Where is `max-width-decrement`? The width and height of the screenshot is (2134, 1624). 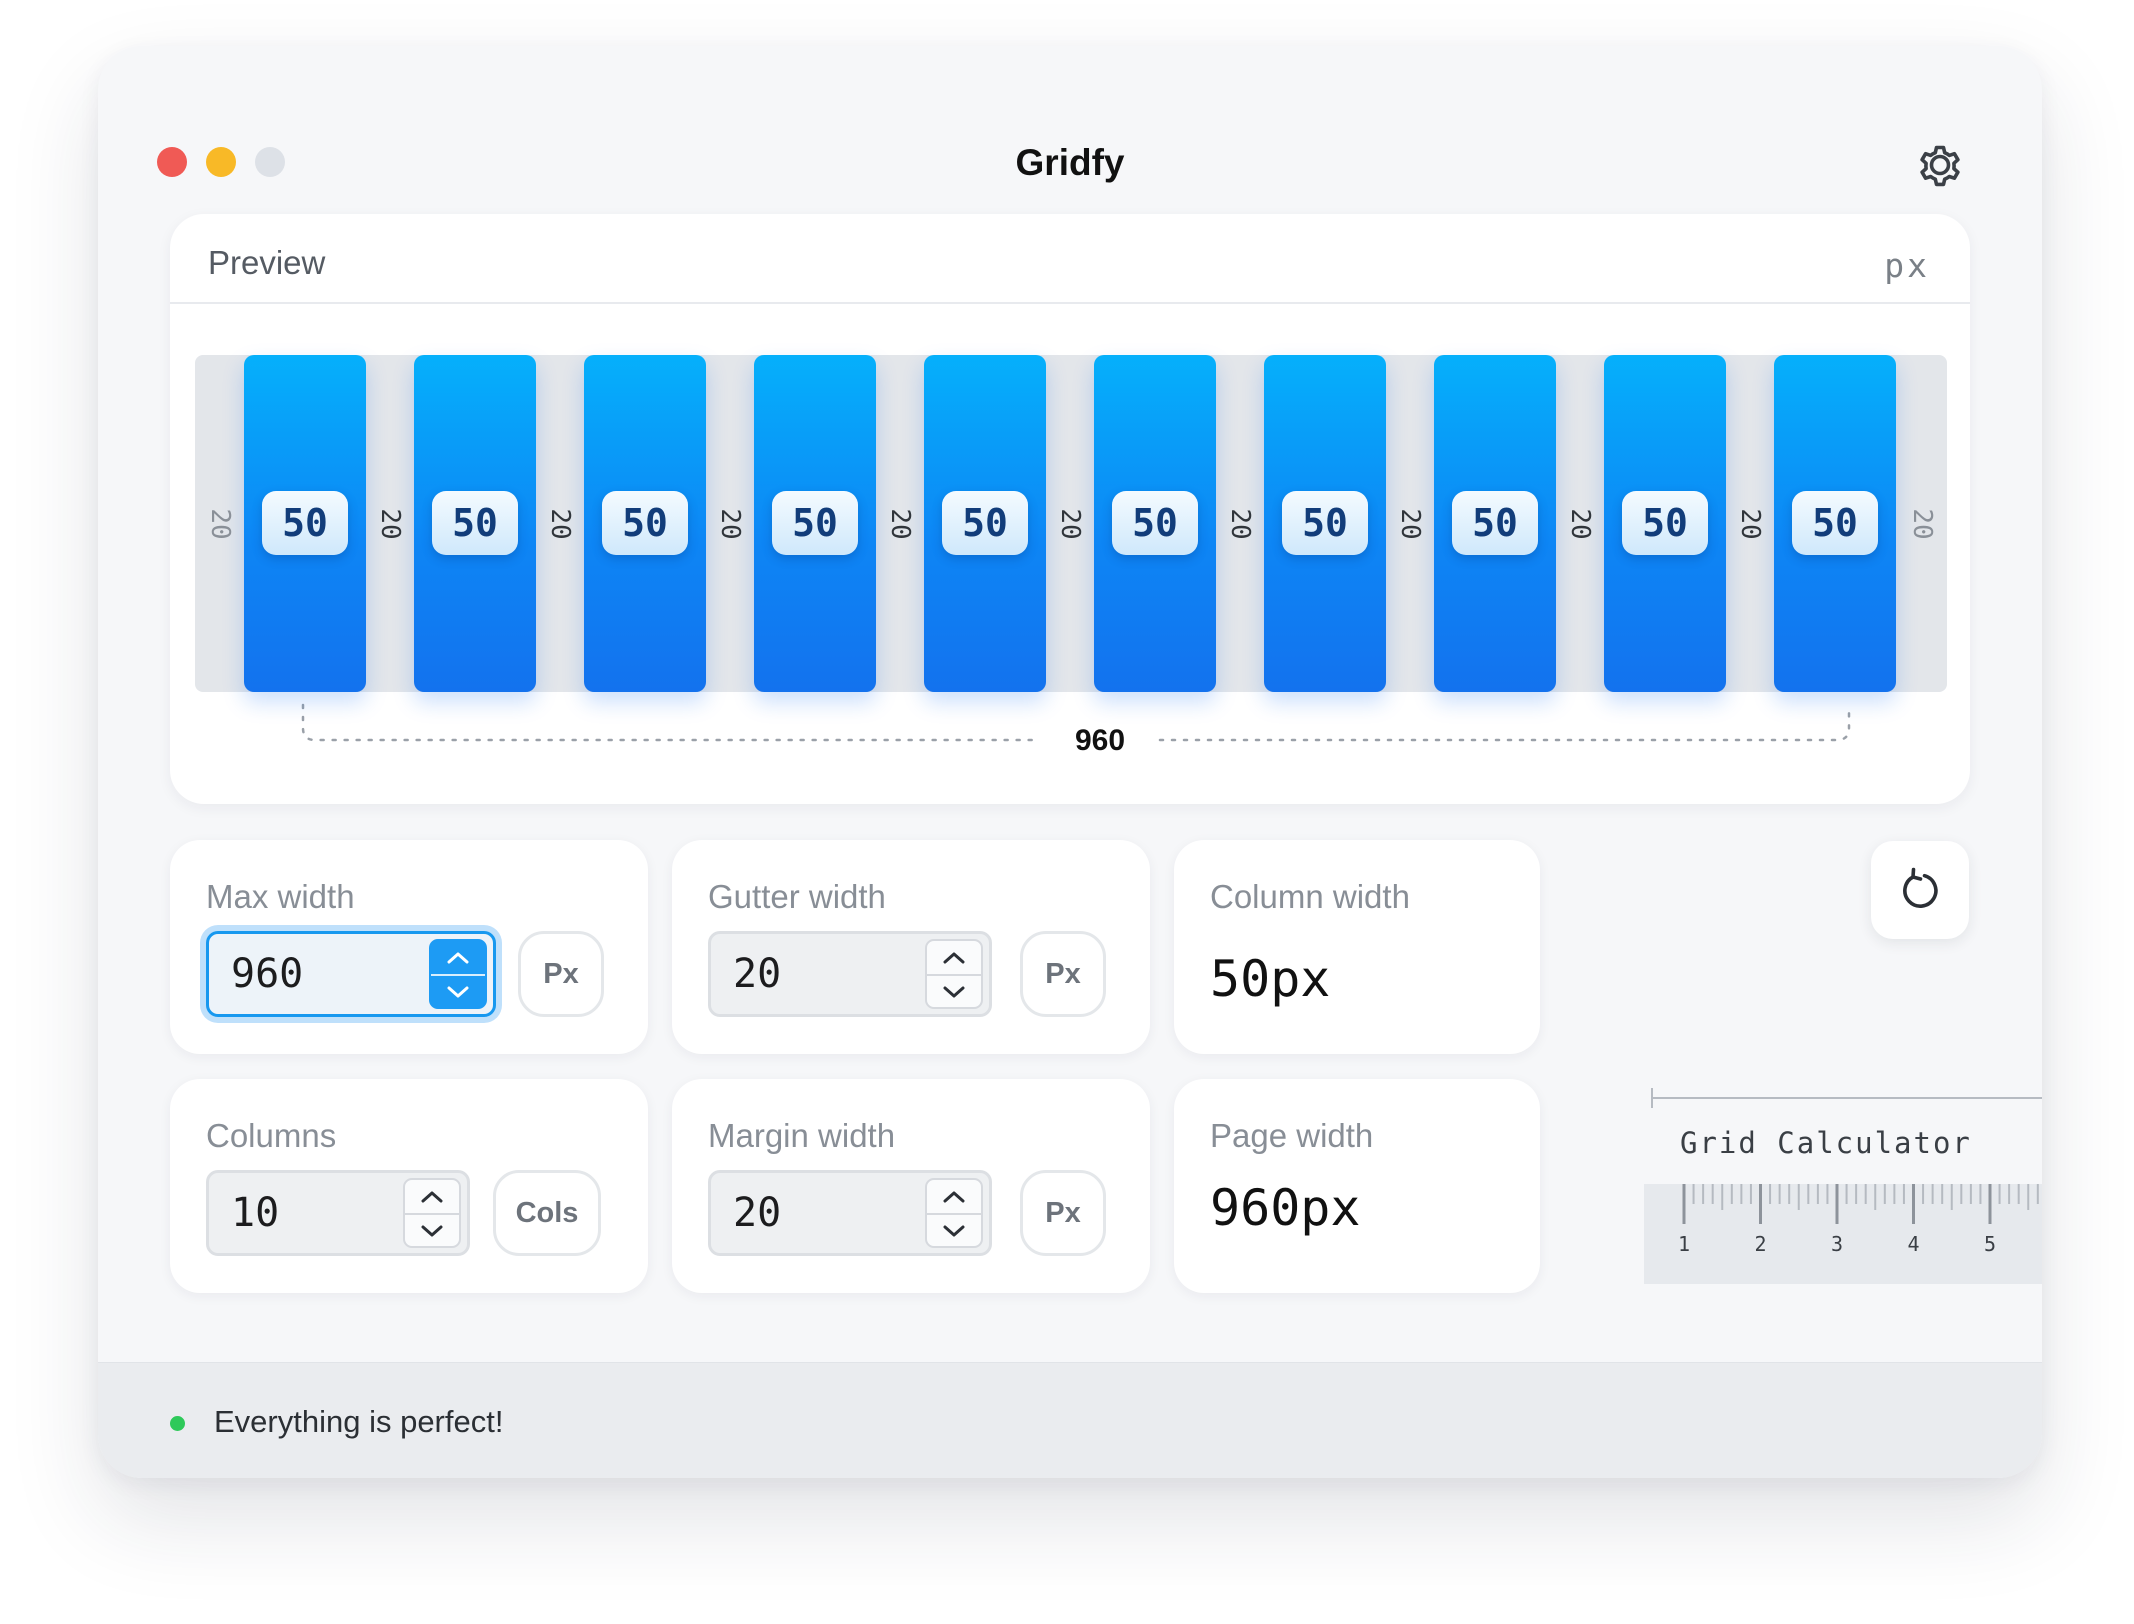
max-width-decrement is located at coordinates (458, 990).